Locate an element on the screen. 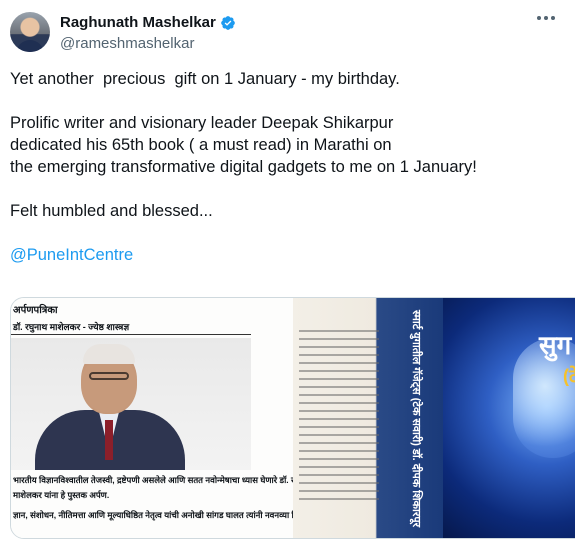 The width and height of the screenshot is (575, 539). dedication-text: माशेलकर यांना हे पुस्तक अर्पण. is located at coordinates (61, 495).